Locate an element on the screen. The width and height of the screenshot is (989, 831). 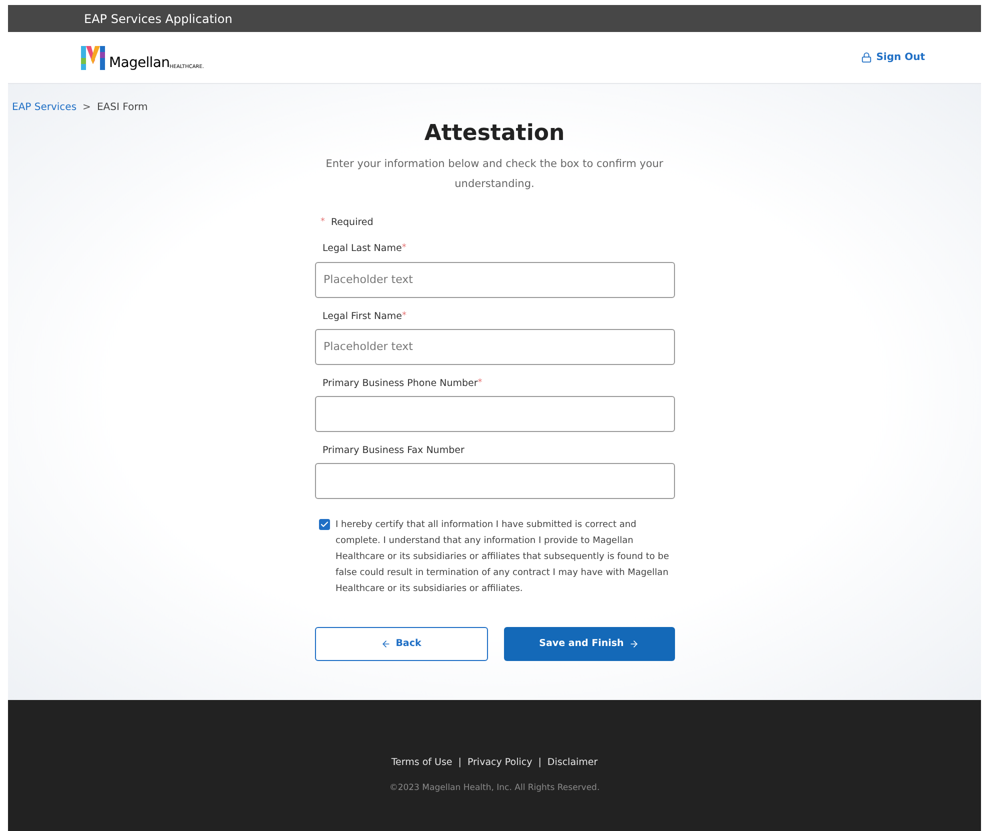
breadcrumb-current: EASI Form is located at coordinates (122, 108).